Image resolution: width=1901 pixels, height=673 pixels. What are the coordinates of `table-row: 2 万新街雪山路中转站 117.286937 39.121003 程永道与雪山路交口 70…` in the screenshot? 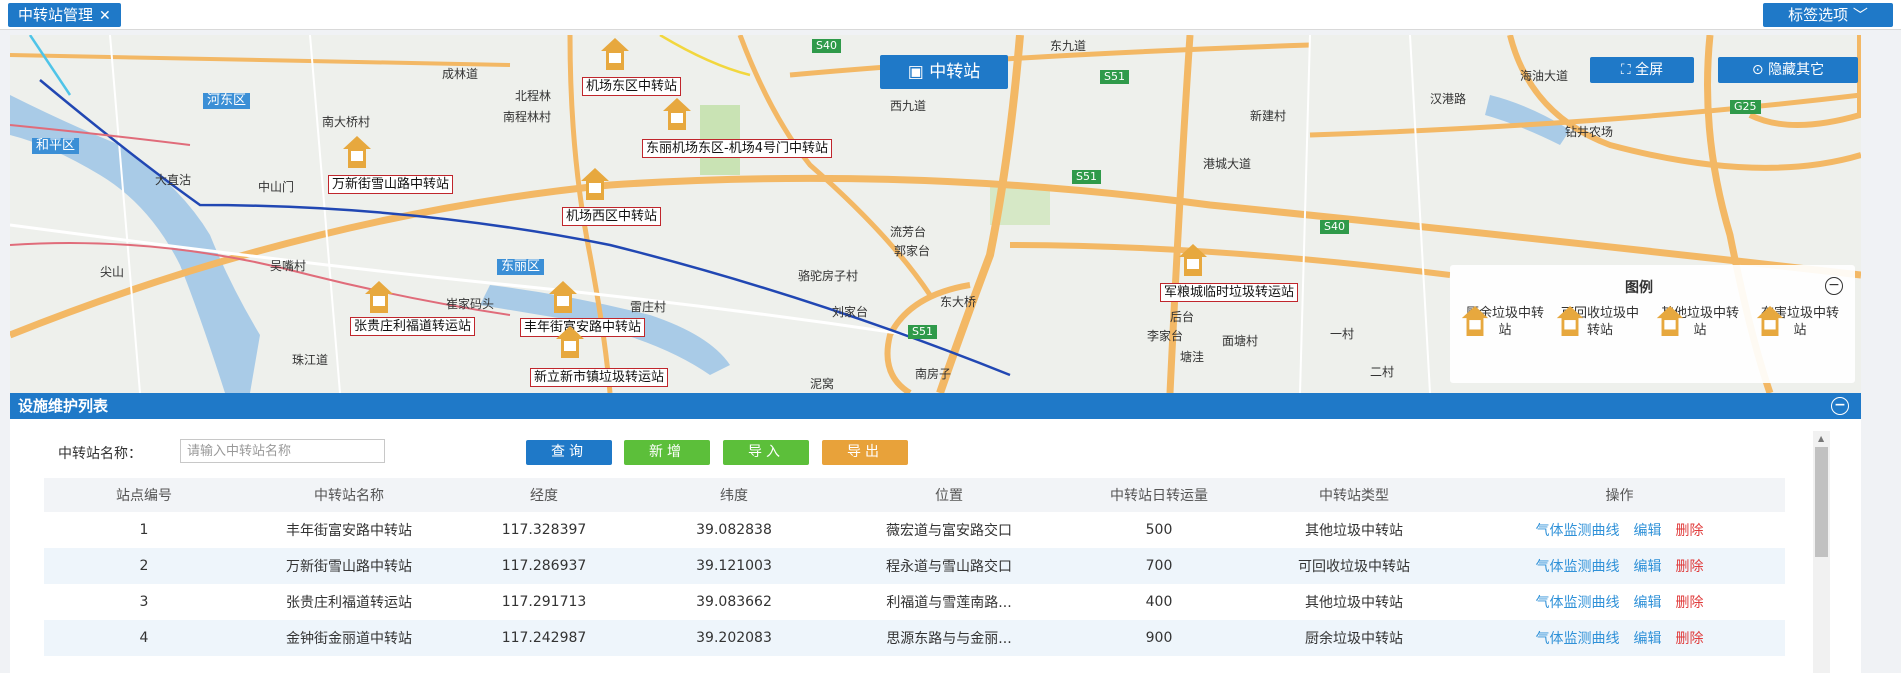 It's located at (914, 566).